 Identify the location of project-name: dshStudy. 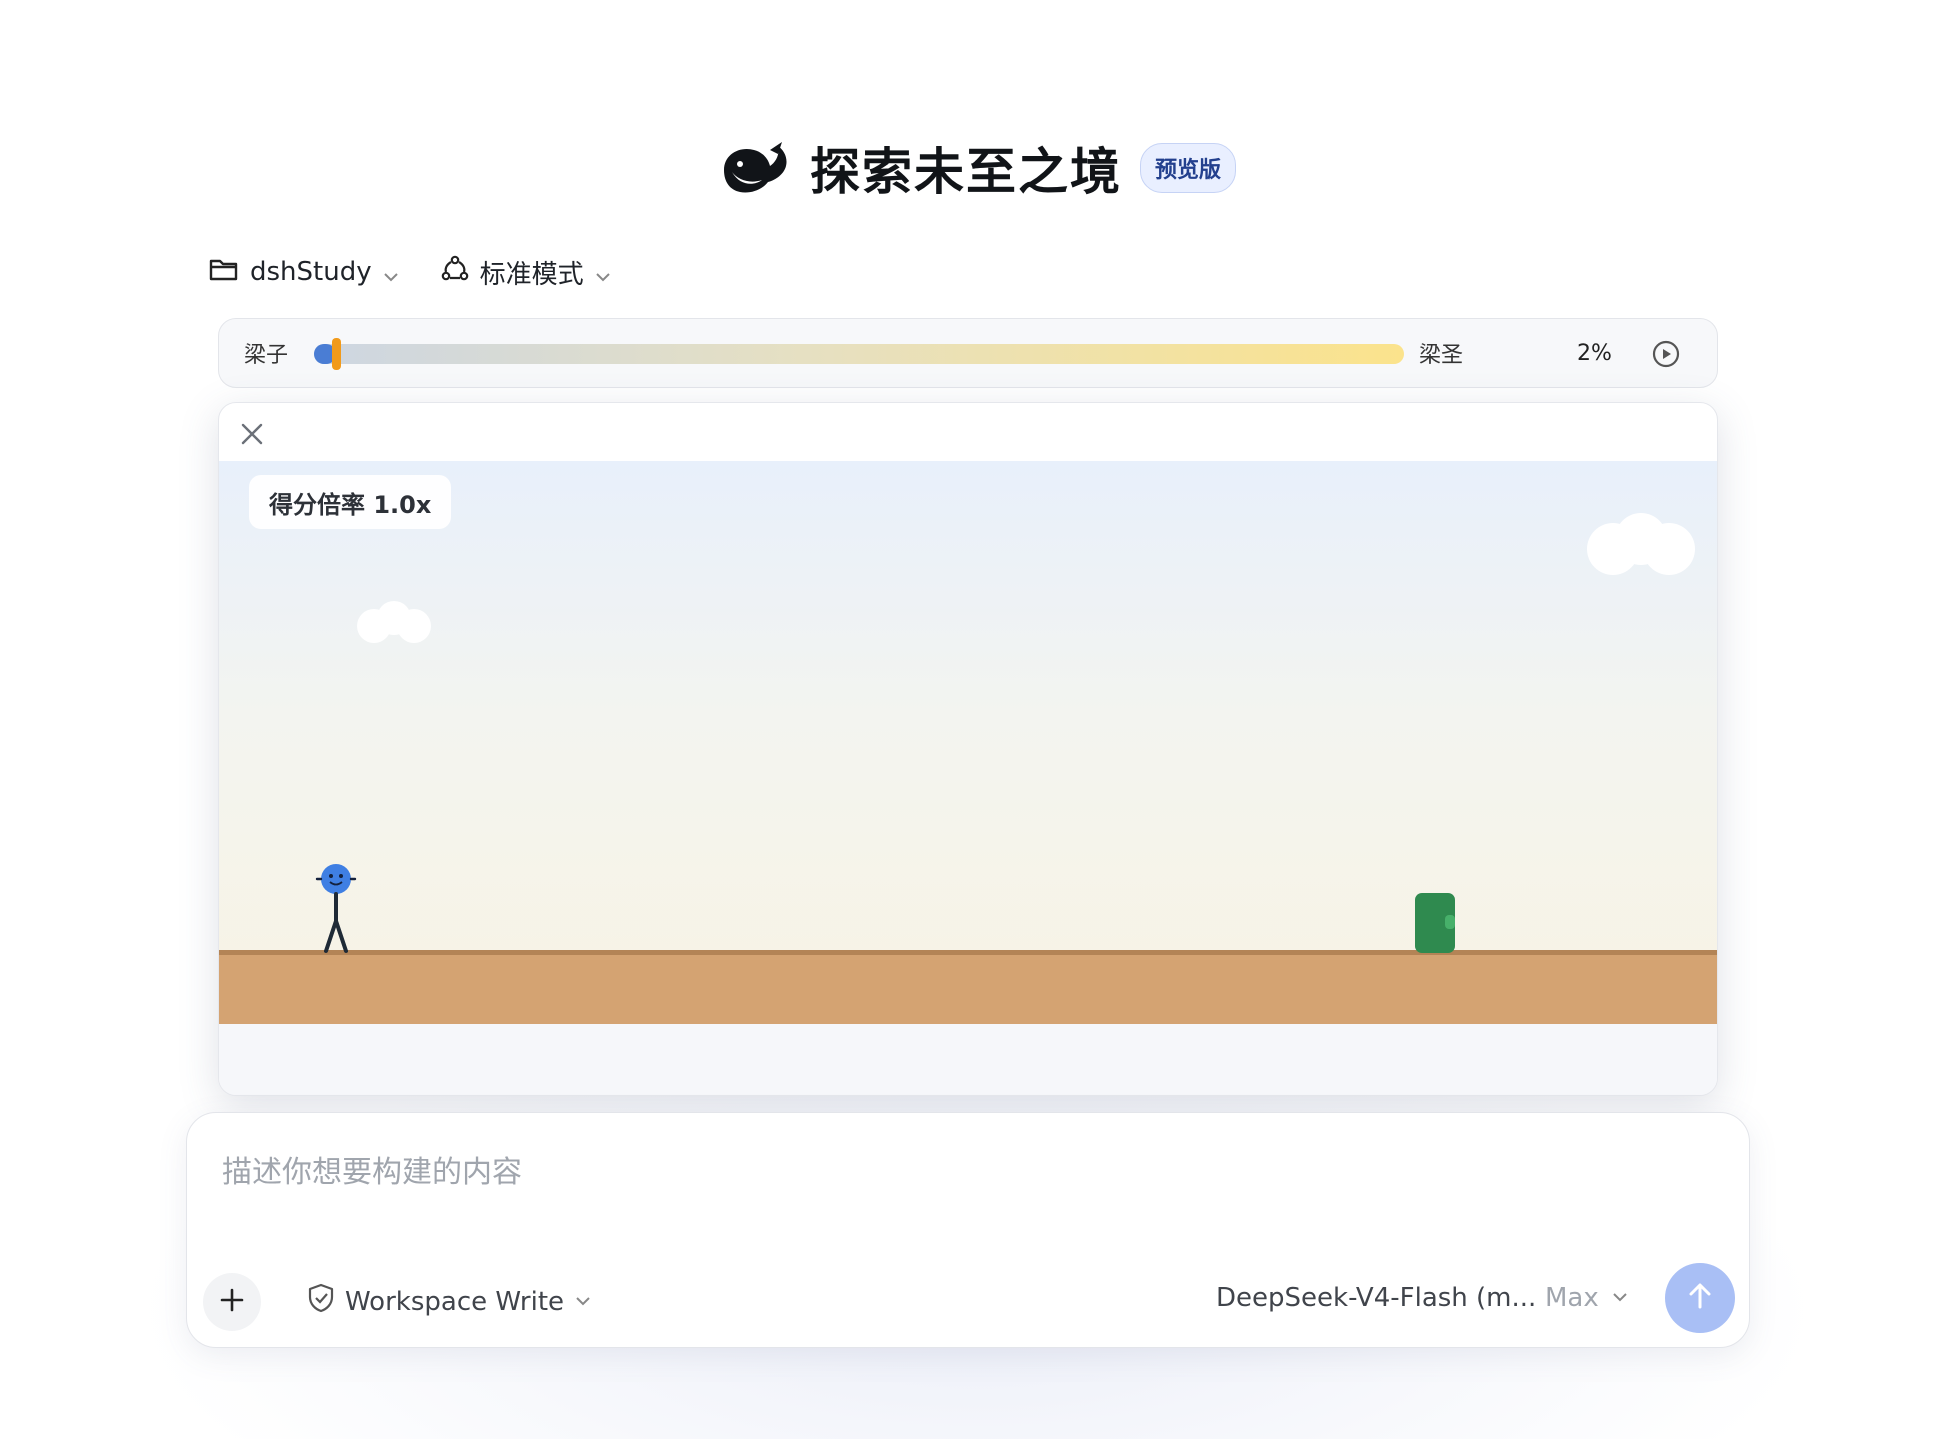
(311, 272).